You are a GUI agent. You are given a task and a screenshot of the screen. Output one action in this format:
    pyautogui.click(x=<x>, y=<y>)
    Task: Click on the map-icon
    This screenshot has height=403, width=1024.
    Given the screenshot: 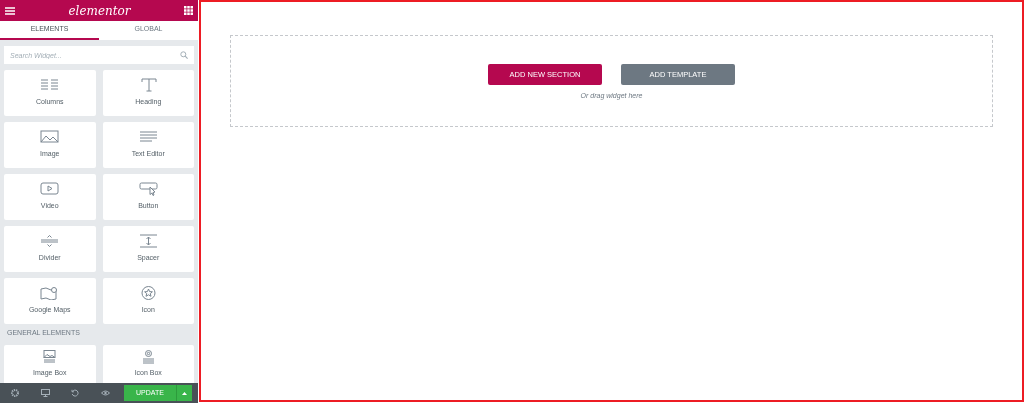 What is the action you would take?
    pyautogui.click(x=50, y=293)
    